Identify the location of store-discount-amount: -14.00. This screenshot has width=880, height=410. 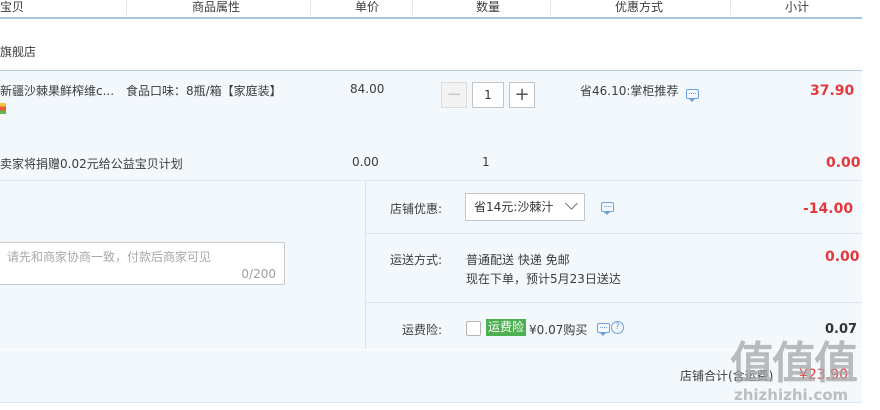
(828, 209).